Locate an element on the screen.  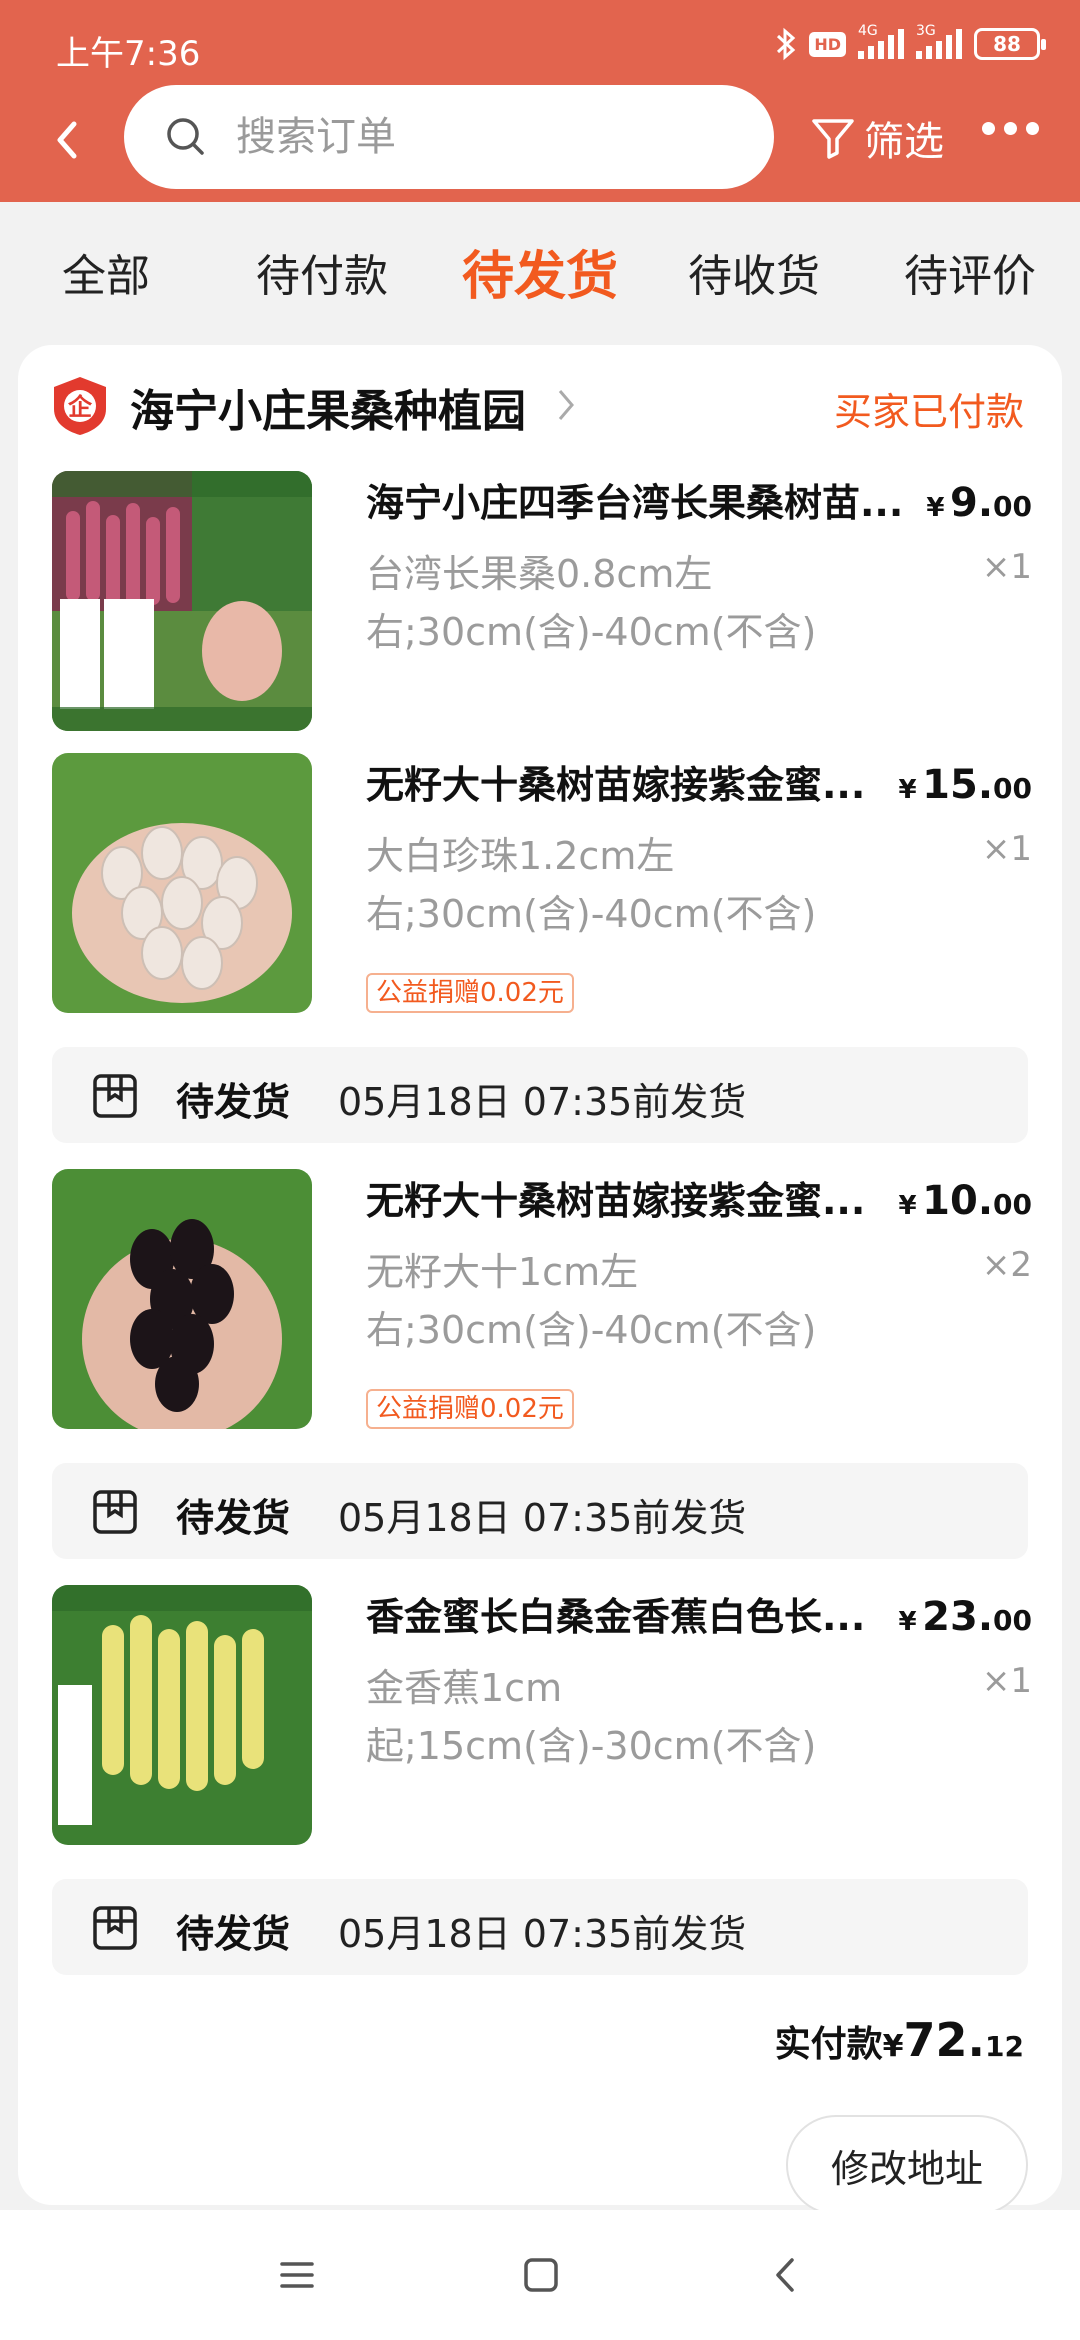
total-currency: ¥ is located at coordinates (893, 2046).